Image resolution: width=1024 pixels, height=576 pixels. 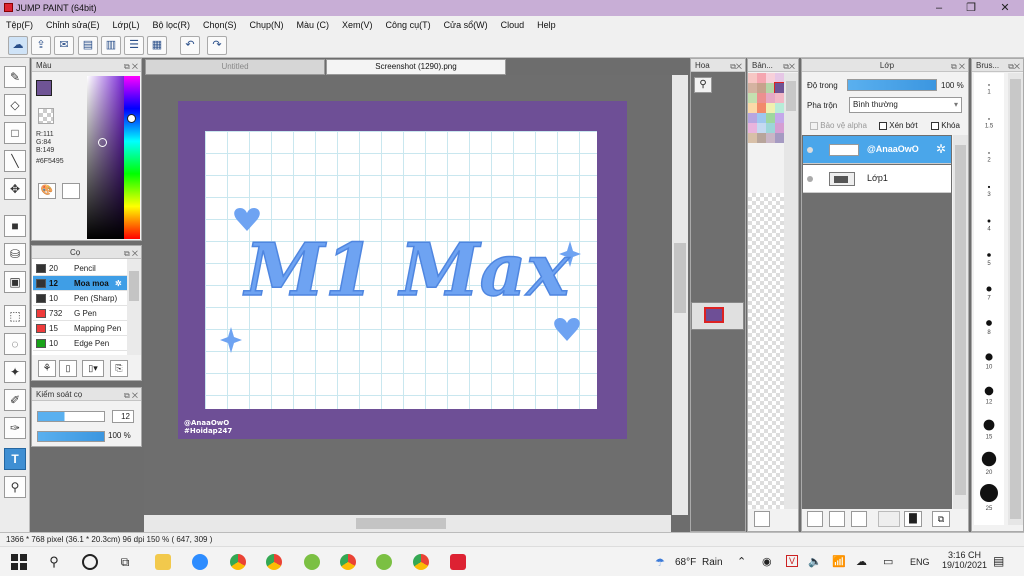 I want to click on chrome-icon, so click(x=238, y=562).